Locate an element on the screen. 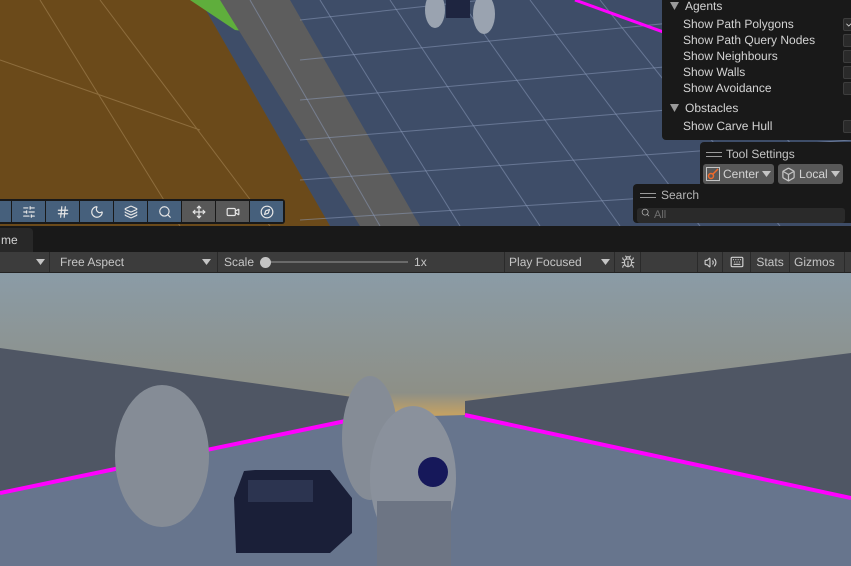 This screenshot has width=851, height=566. aspect-dropdown: Free Aspect is located at coordinates (136, 262).